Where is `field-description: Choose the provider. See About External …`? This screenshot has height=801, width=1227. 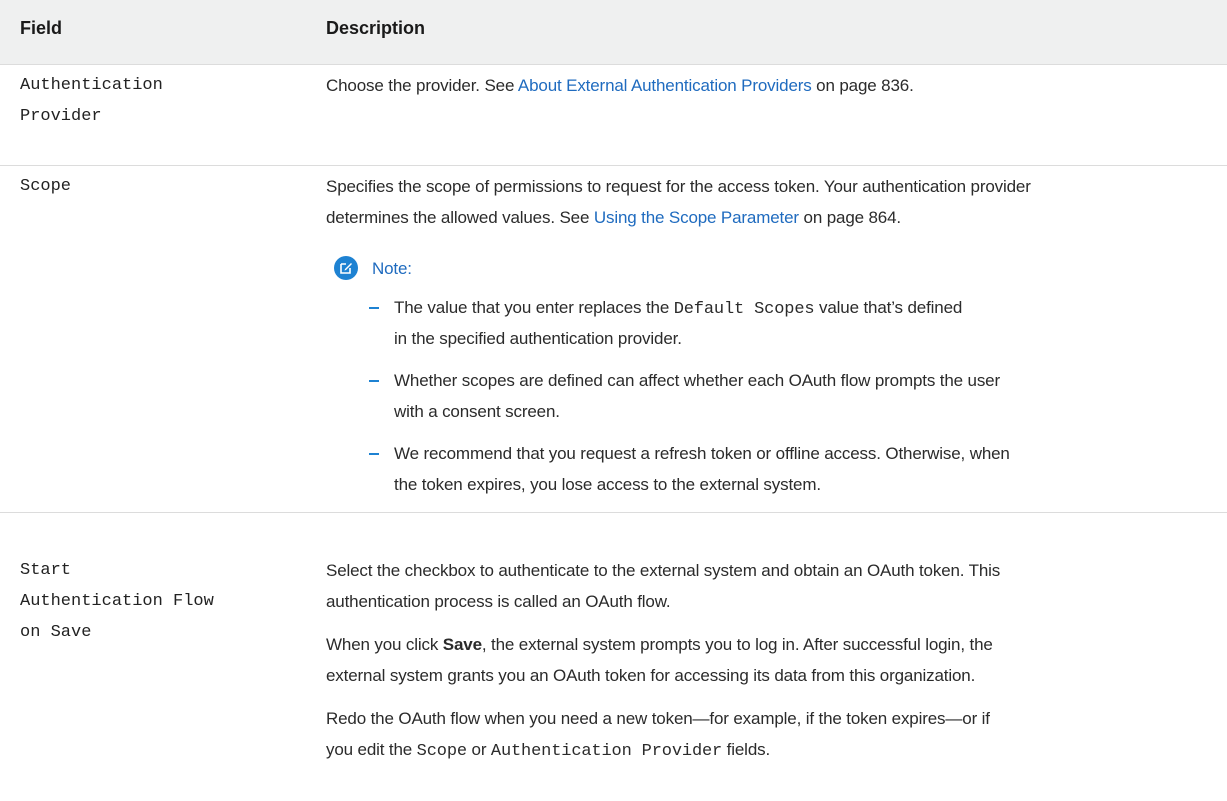
field-description: Choose the provider. See About External … is located at coordinates (766, 85).